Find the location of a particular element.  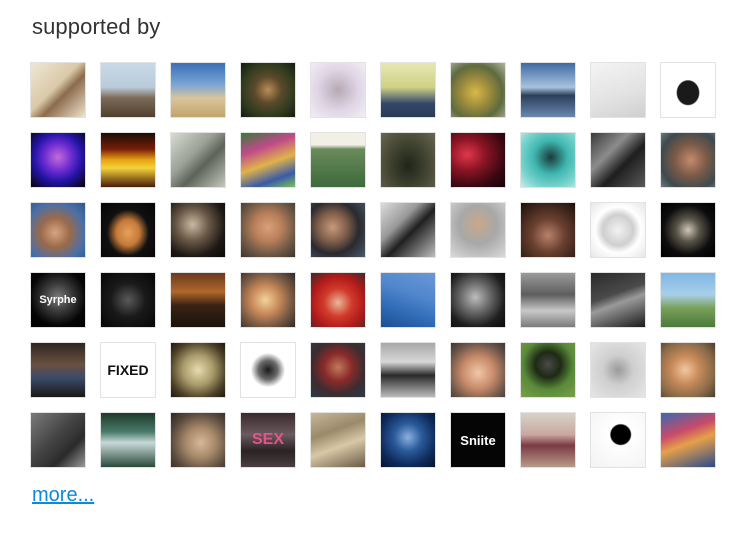

supporter-avatar-caption: Syrphe is located at coordinates (58, 299).